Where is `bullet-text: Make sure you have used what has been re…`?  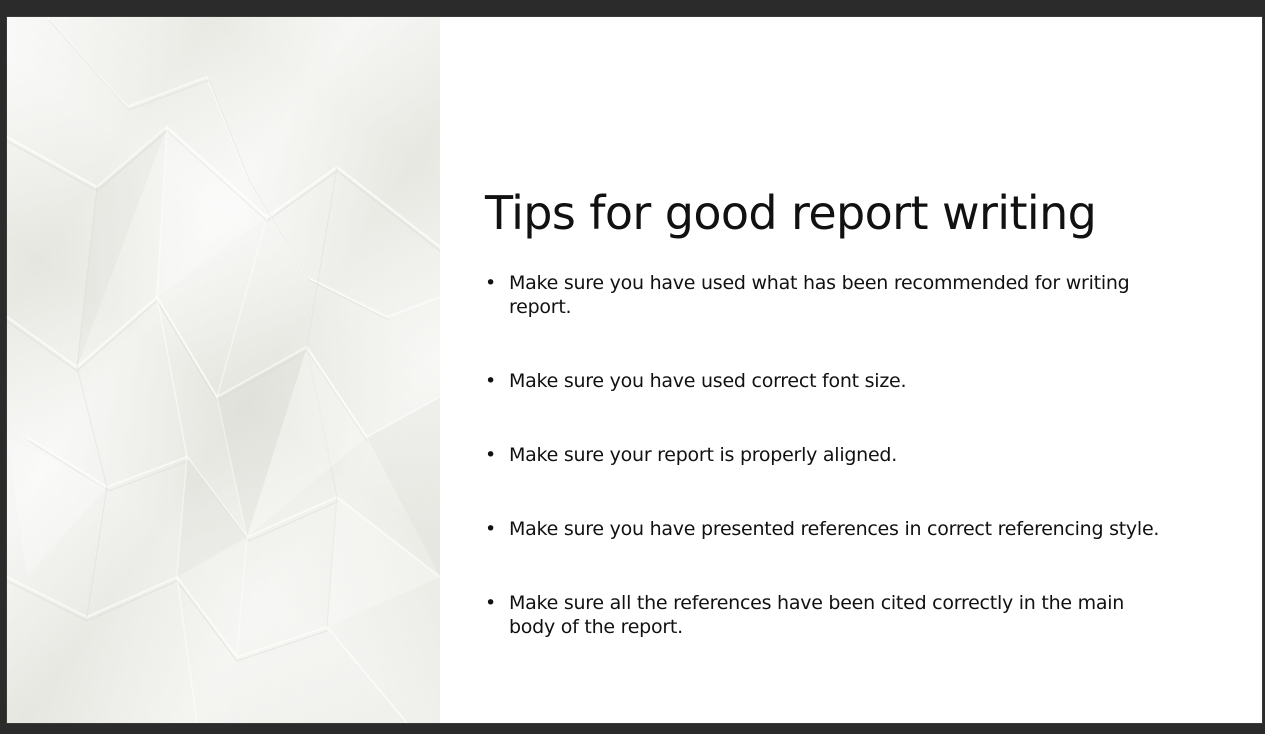
bullet-text: Make sure you have used what has been re… is located at coordinates (819, 295).